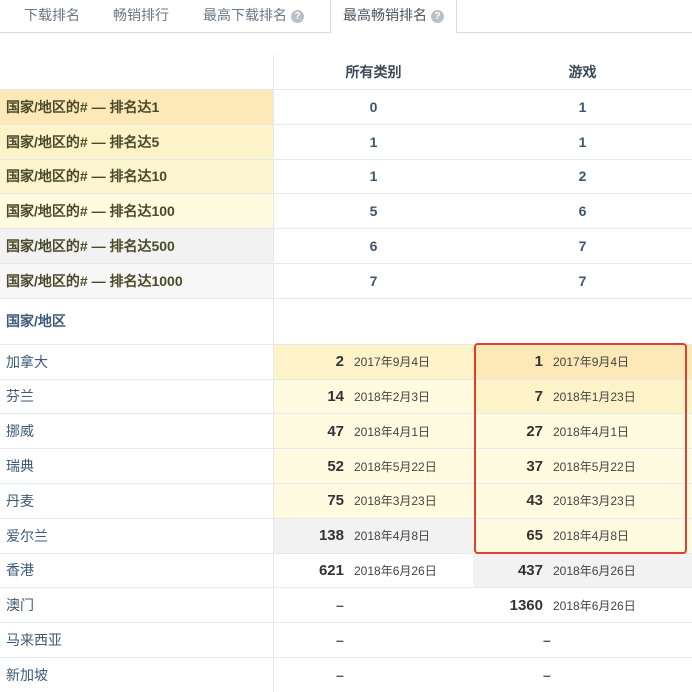 This screenshot has width=692, height=692. Describe the element at coordinates (373, 281) in the screenshot. I see `rank-count-all: 7` at that location.